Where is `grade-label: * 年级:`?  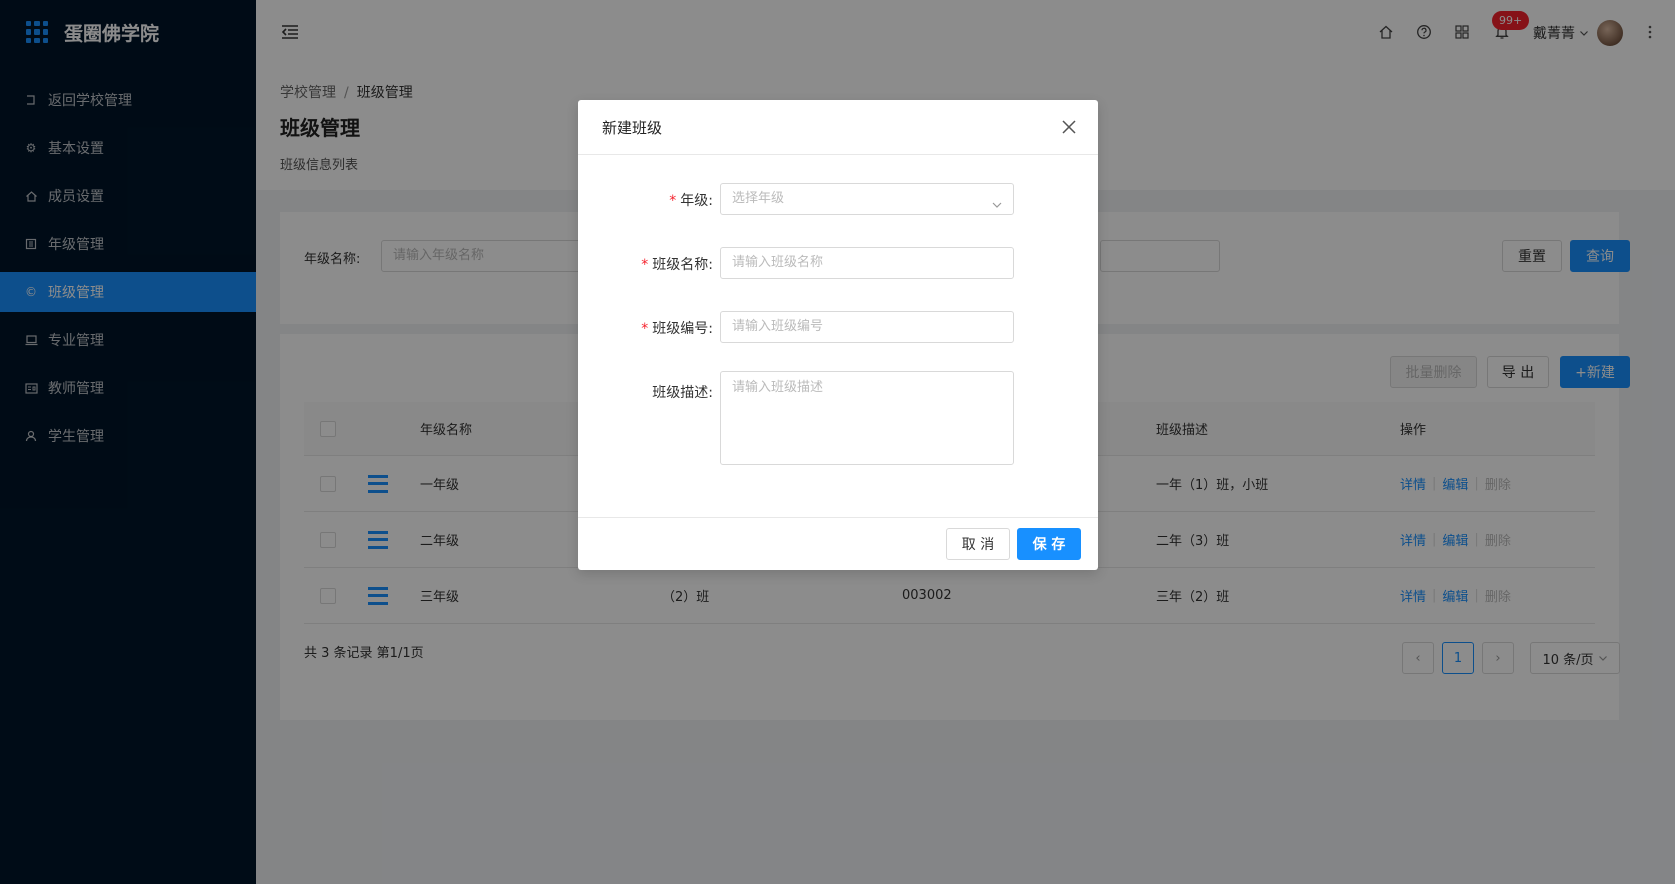
grade-label: * 年级: is located at coordinates (691, 201).